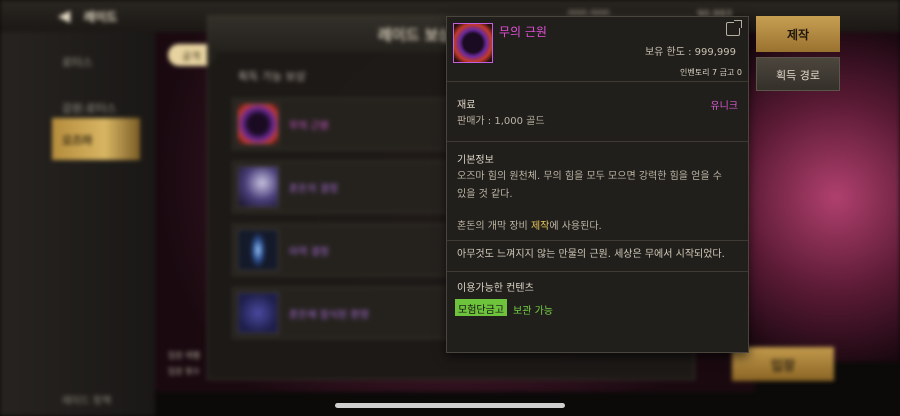  What do you see at coordinates (589, 176) in the screenshot?
I see `item-description-1: 오즈마 힘의 원천체. 무의 힘을 모두 모으면 강력한 힘을 얻을 수` at bounding box center [589, 176].